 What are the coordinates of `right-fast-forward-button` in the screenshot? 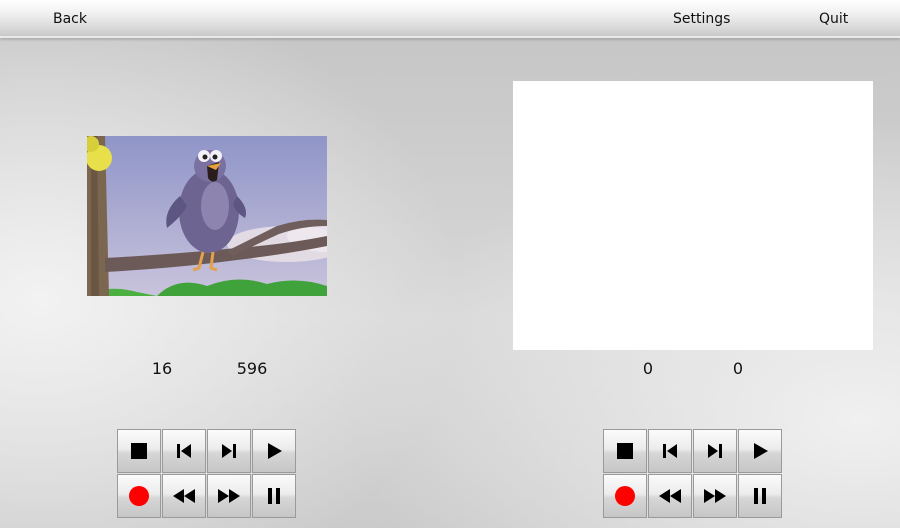 It's located at (715, 496).